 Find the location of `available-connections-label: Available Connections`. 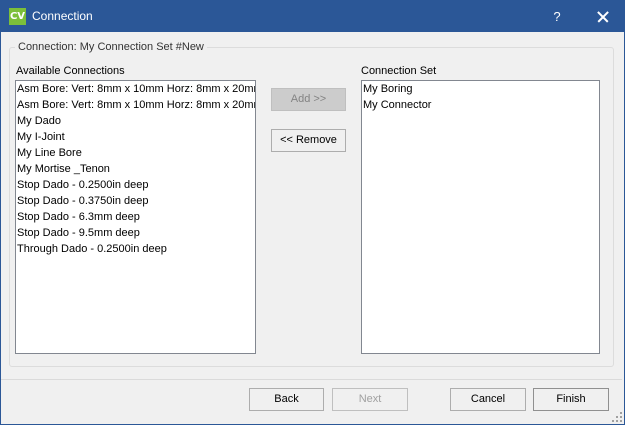

available-connections-label: Available Connections is located at coordinates (70, 71).